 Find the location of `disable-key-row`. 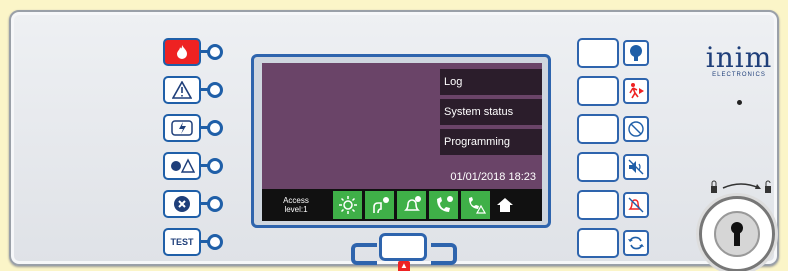

disable-key-row is located at coordinates (198, 166).